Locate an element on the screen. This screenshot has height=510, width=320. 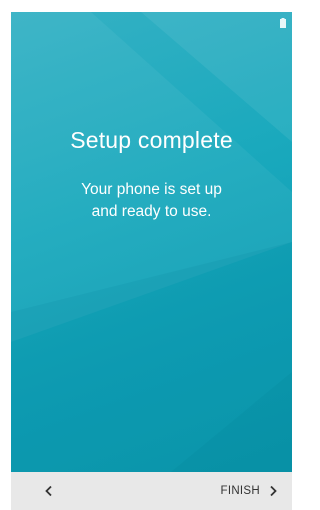
page-title: Setup complete is located at coordinates (151, 140).